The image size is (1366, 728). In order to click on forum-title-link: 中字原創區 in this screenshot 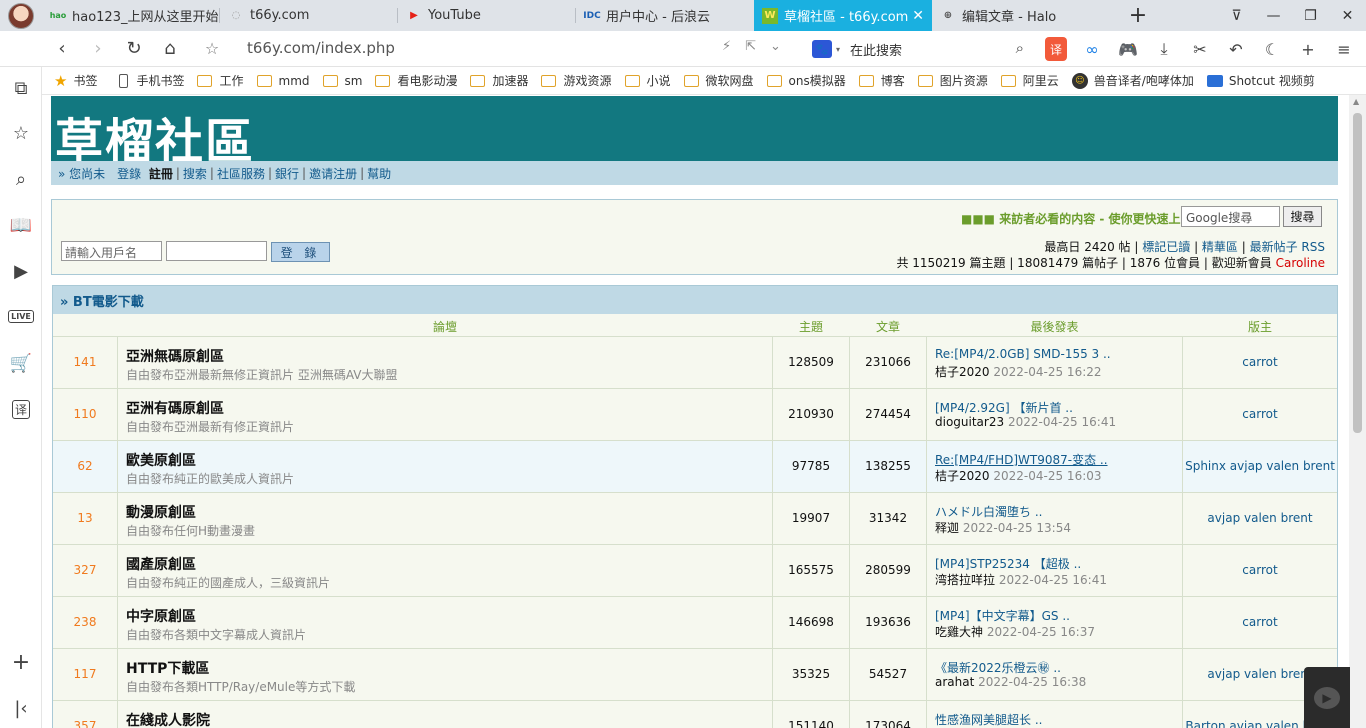, I will do `click(161, 616)`.